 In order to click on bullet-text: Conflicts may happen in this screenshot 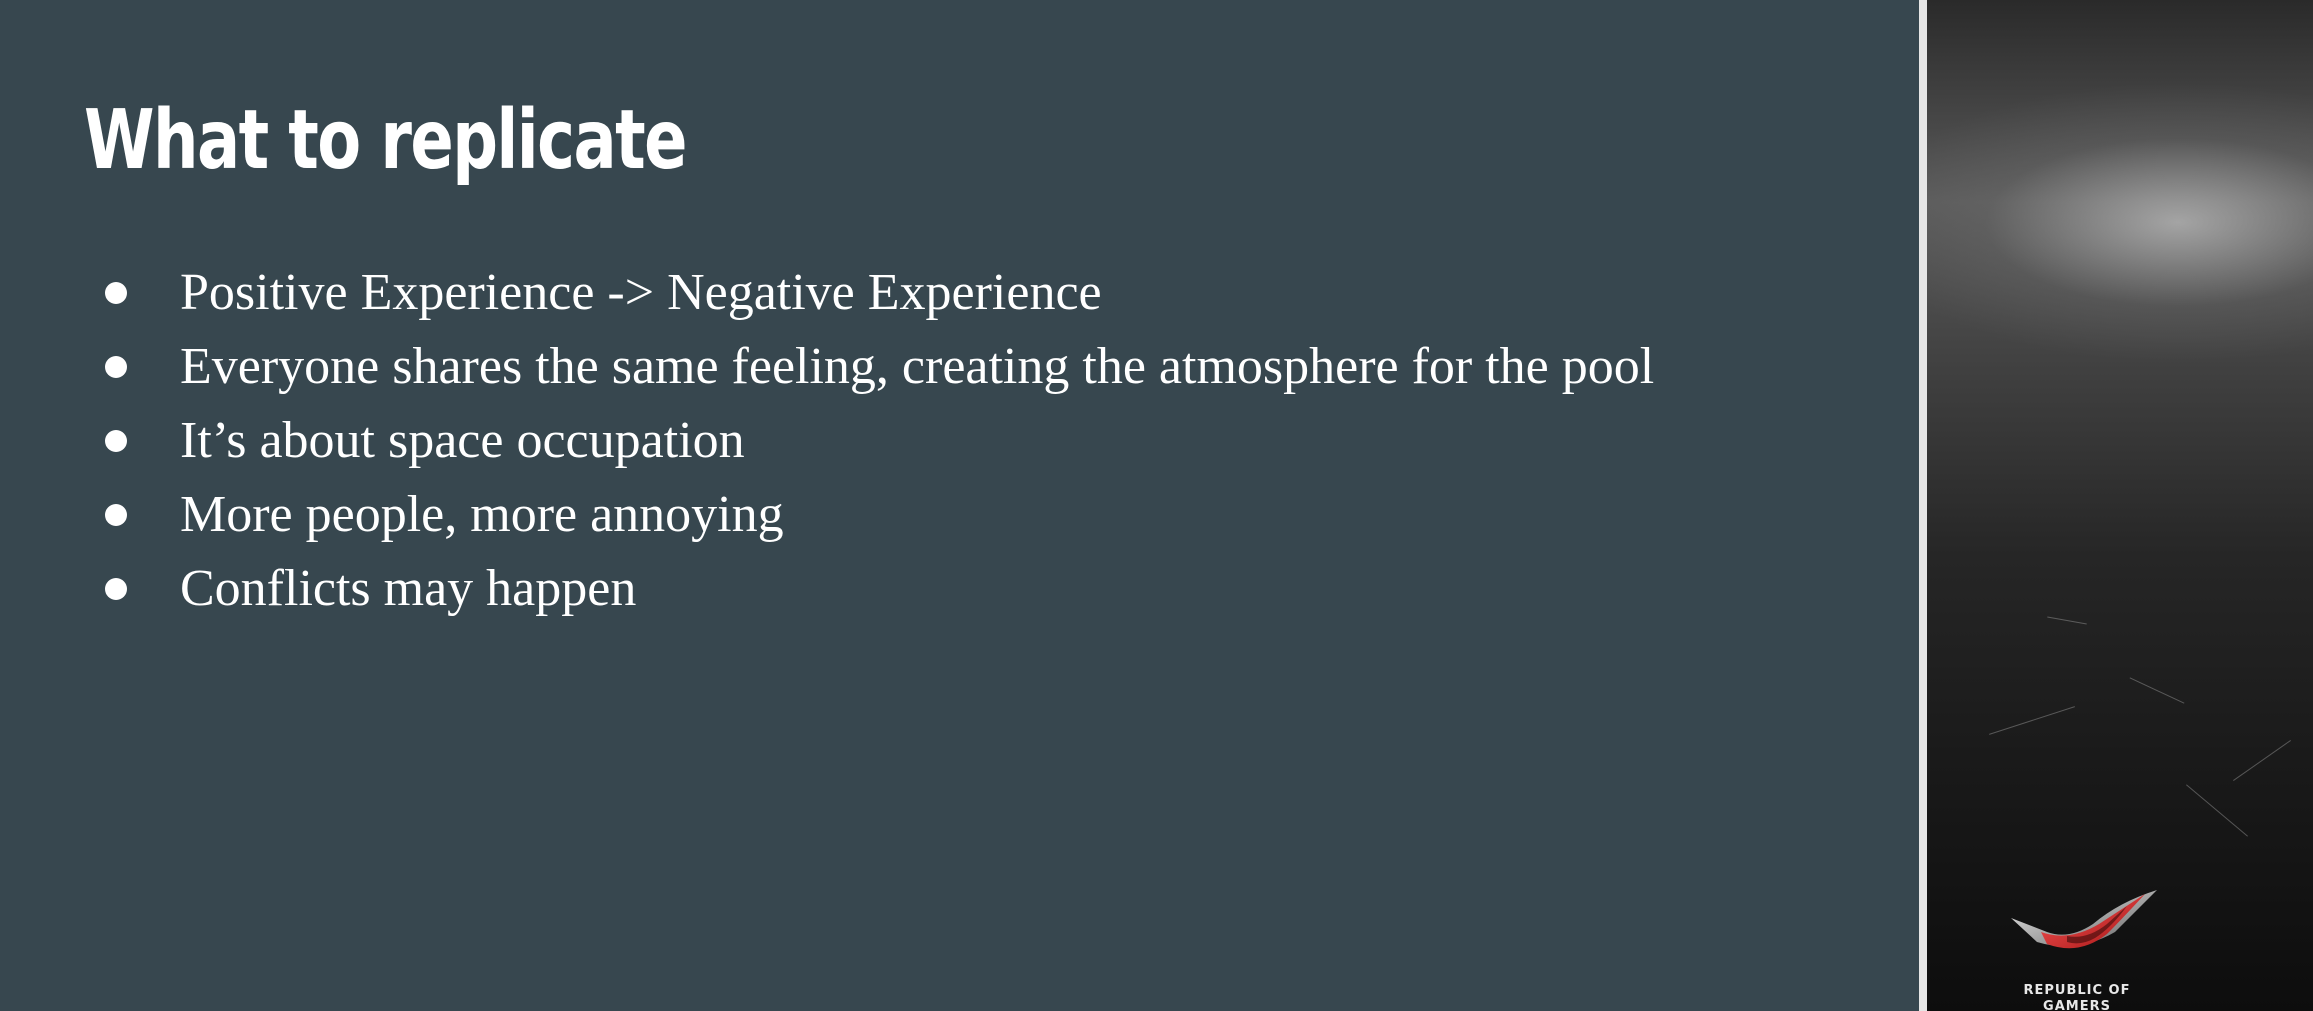, I will do `click(408, 588)`.